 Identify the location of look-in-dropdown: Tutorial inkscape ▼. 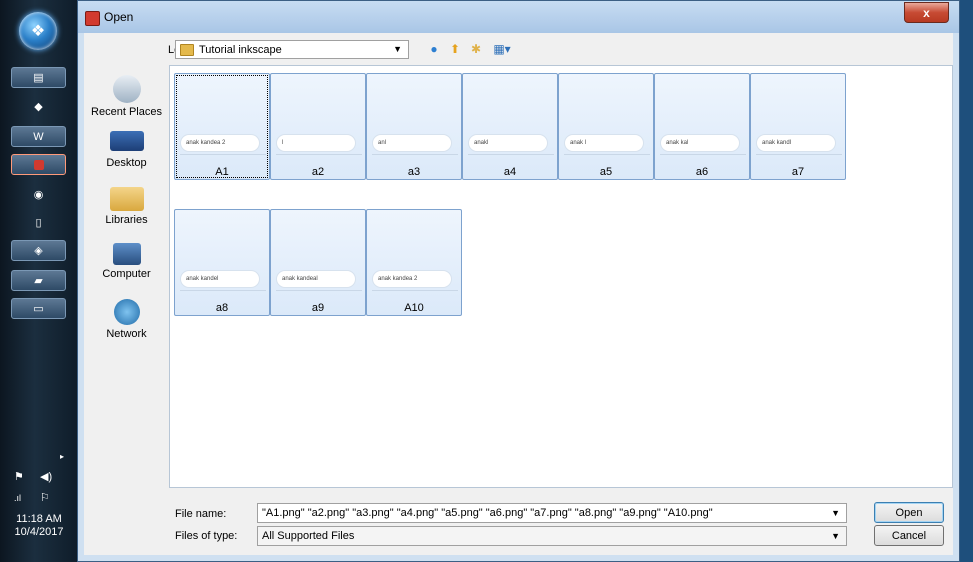
(292, 49).